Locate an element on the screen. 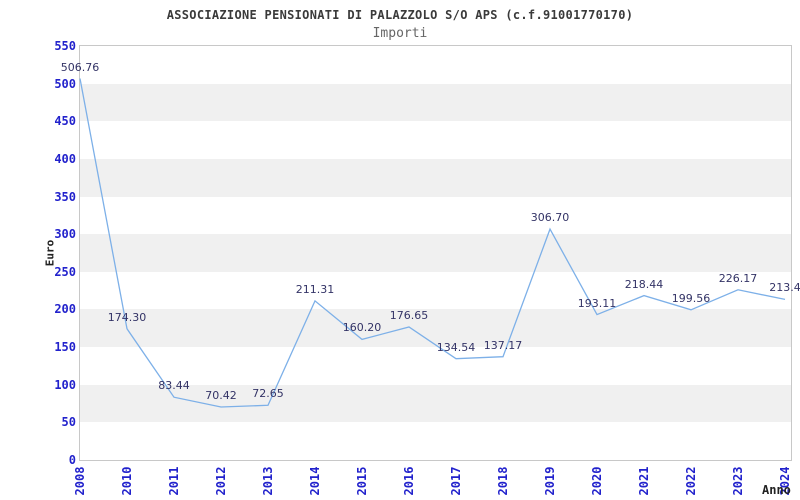 The image size is (800, 500). point-label: 218.44 is located at coordinates (644, 284).